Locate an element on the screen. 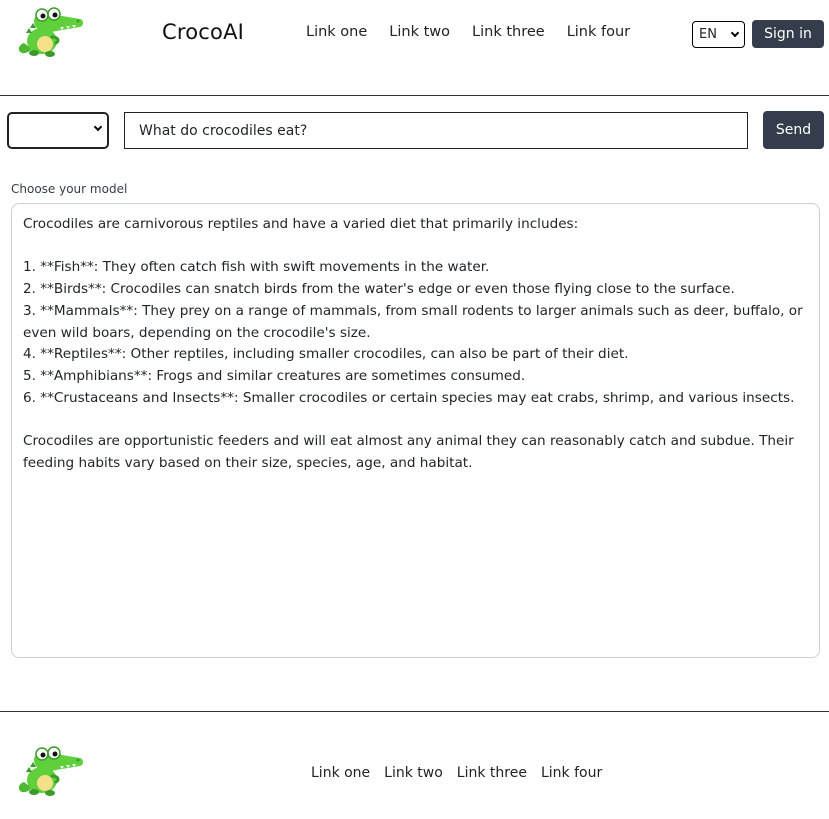 The image size is (829, 819). footer-link-two: Link two is located at coordinates (413, 773).